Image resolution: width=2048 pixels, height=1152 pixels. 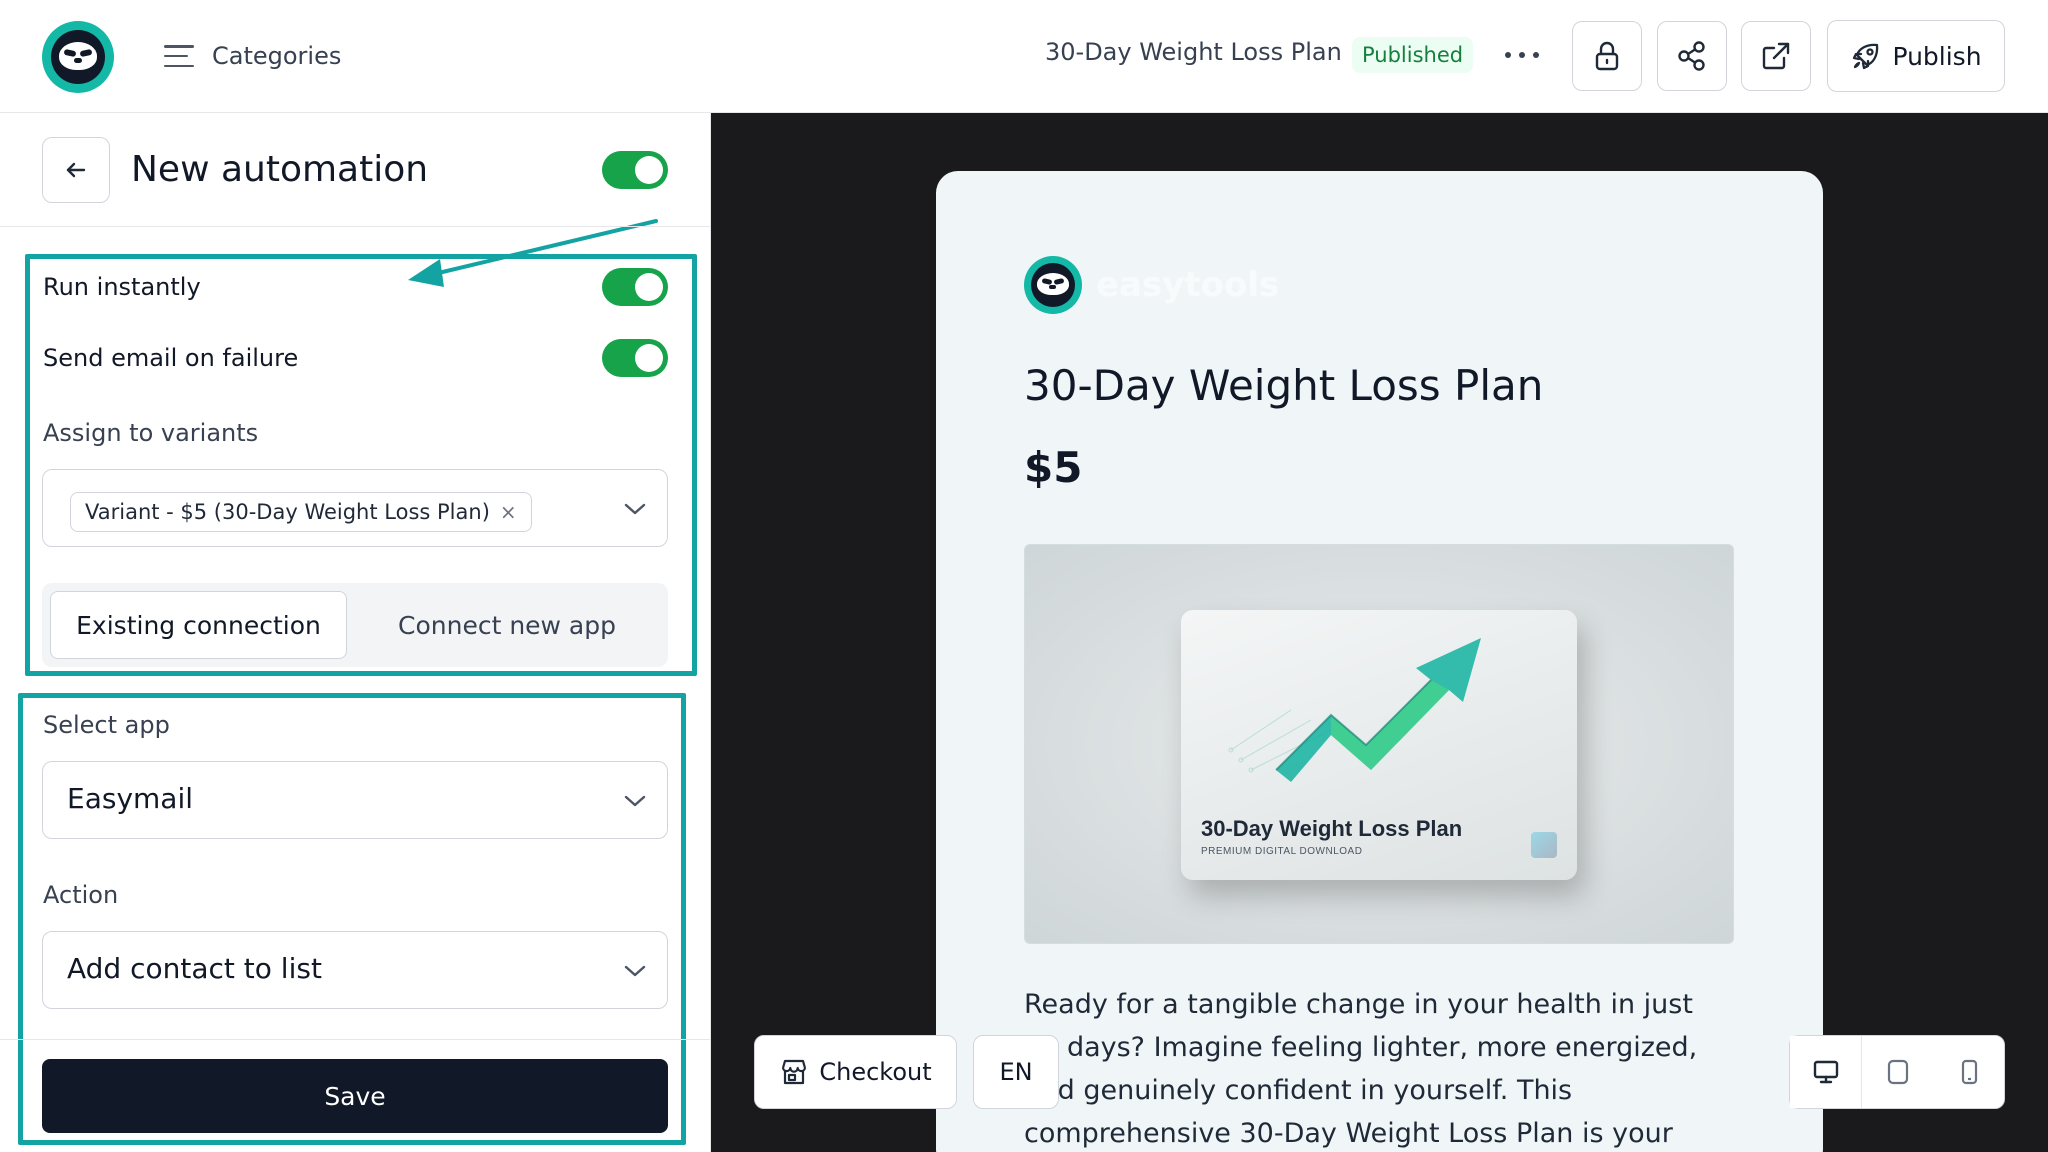 I want to click on variants-multiselect: Variant - $5 (30-Day Weight Loss Plan) ×, so click(x=355, y=508).